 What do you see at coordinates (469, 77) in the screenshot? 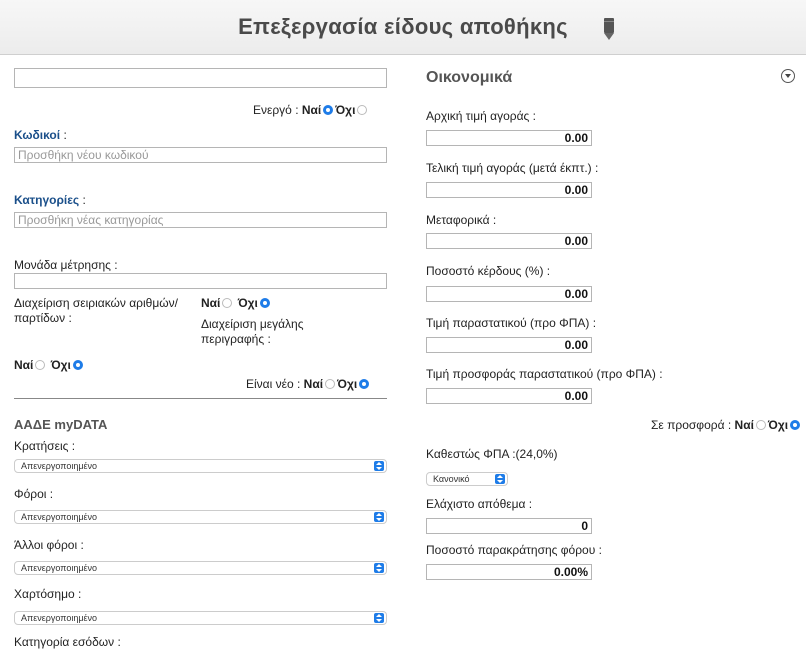
I see `financial-title: Οικονομικά` at bounding box center [469, 77].